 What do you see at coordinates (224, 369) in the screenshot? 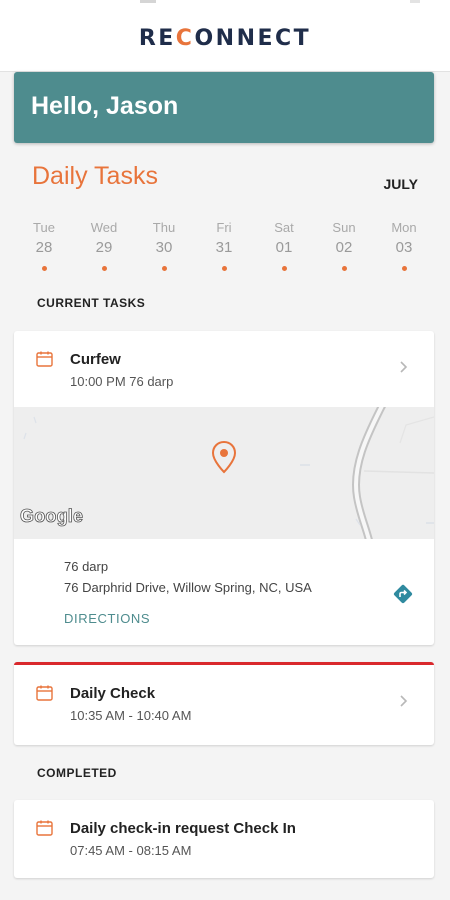
I see `curfew-task-row: Curfew 10:00 PM 76 darp` at bounding box center [224, 369].